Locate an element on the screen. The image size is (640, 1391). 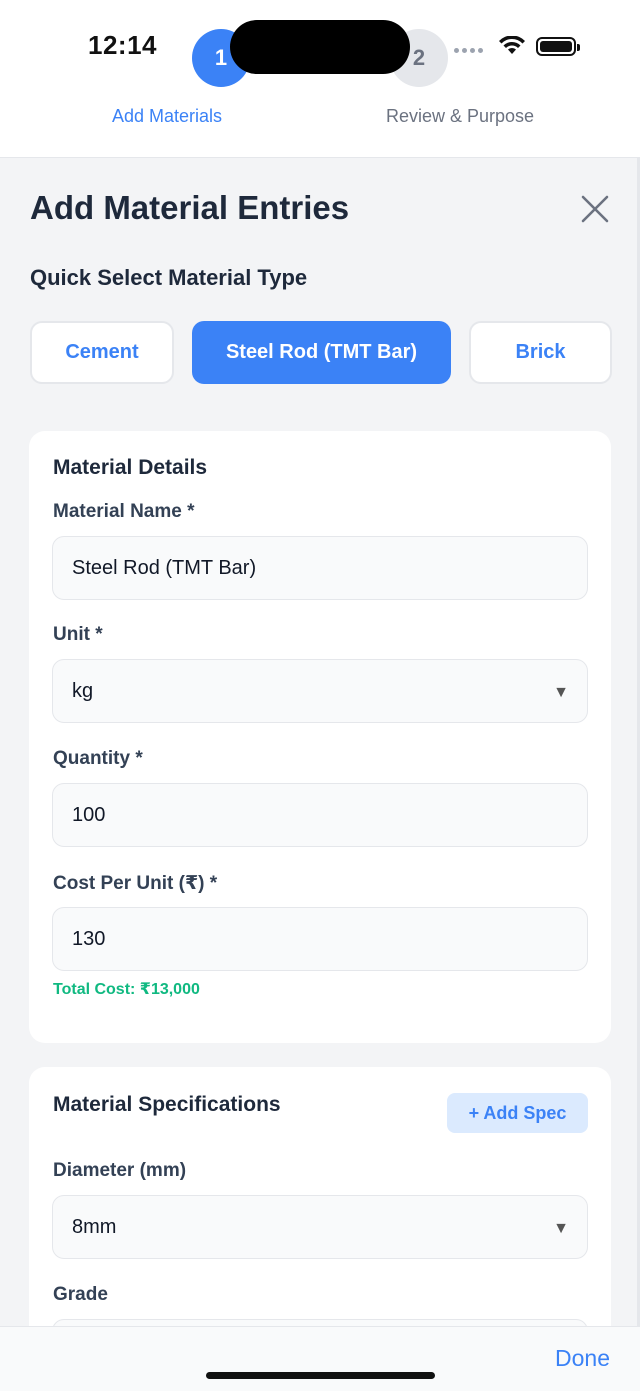
chip-brick: Brick is located at coordinates (540, 352).